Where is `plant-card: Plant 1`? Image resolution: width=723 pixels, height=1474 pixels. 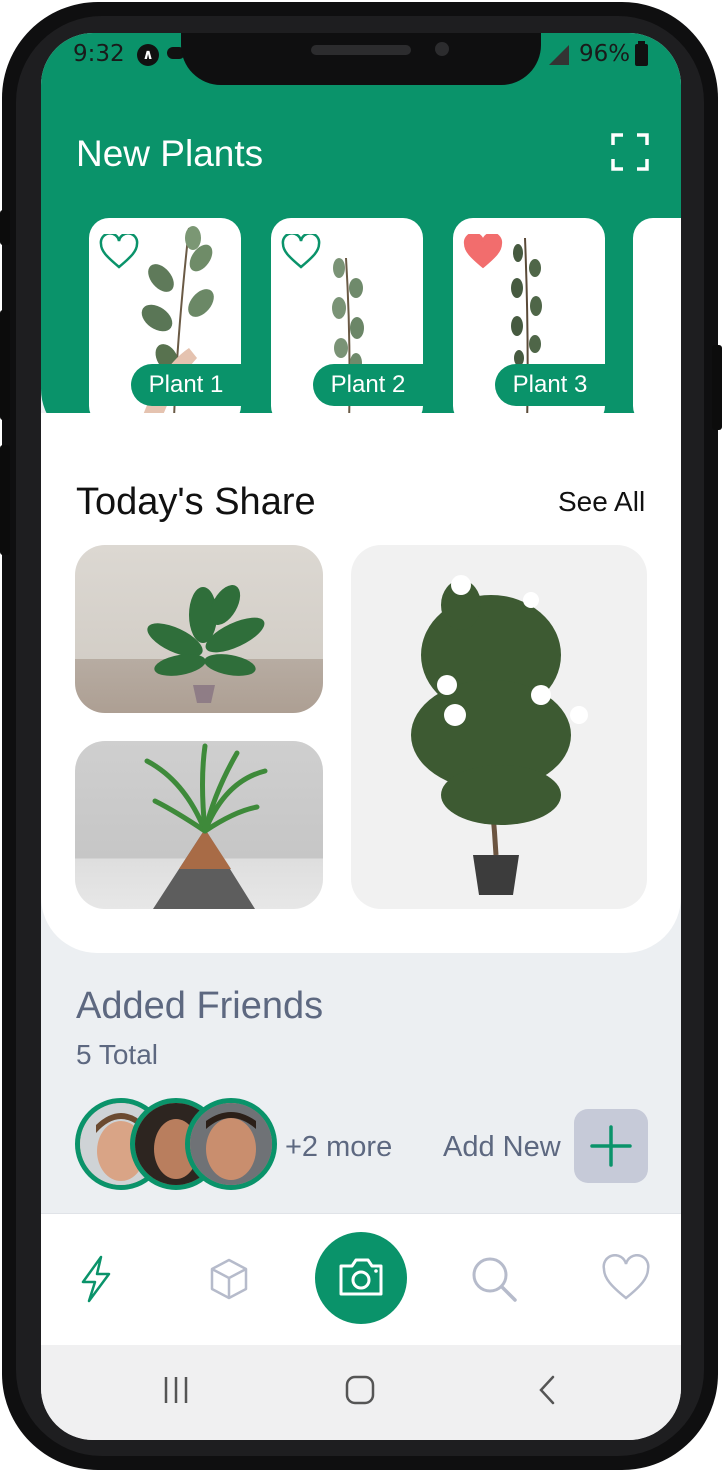 plant-card: Plant 1 is located at coordinates (165, 322).